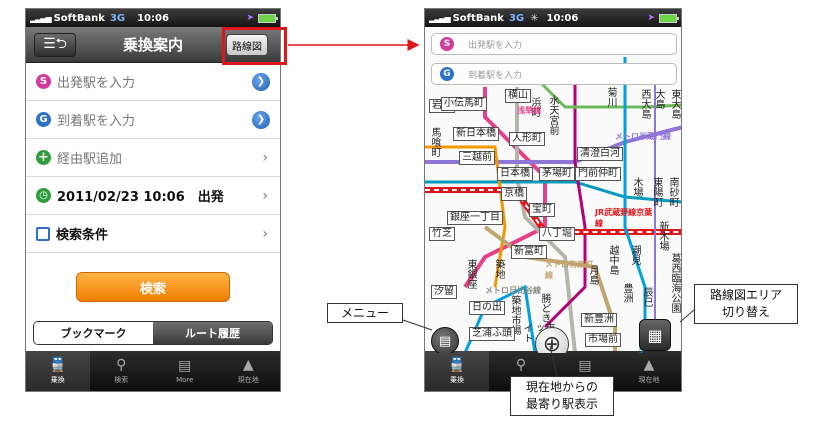 The height and width of the screenshot is (428, 826). I want to click on datetime-row: ◷ 2011/02/23 10:06 出発 ›, so click(153, 196).